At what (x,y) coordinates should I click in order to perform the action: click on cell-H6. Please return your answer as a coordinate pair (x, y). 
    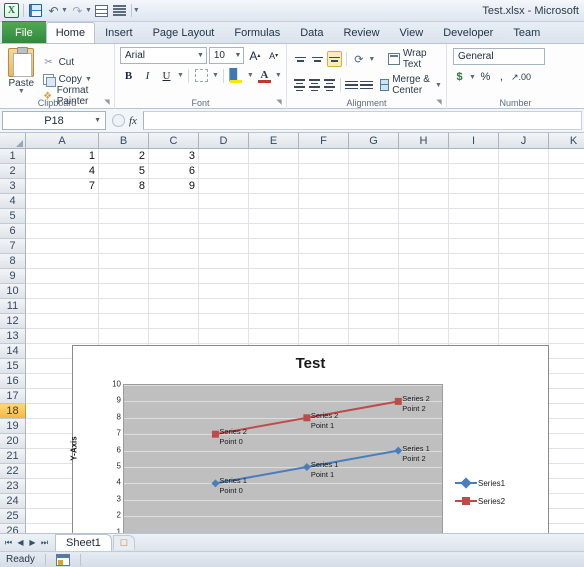
    Looking at the image, I should click on (424, 231).